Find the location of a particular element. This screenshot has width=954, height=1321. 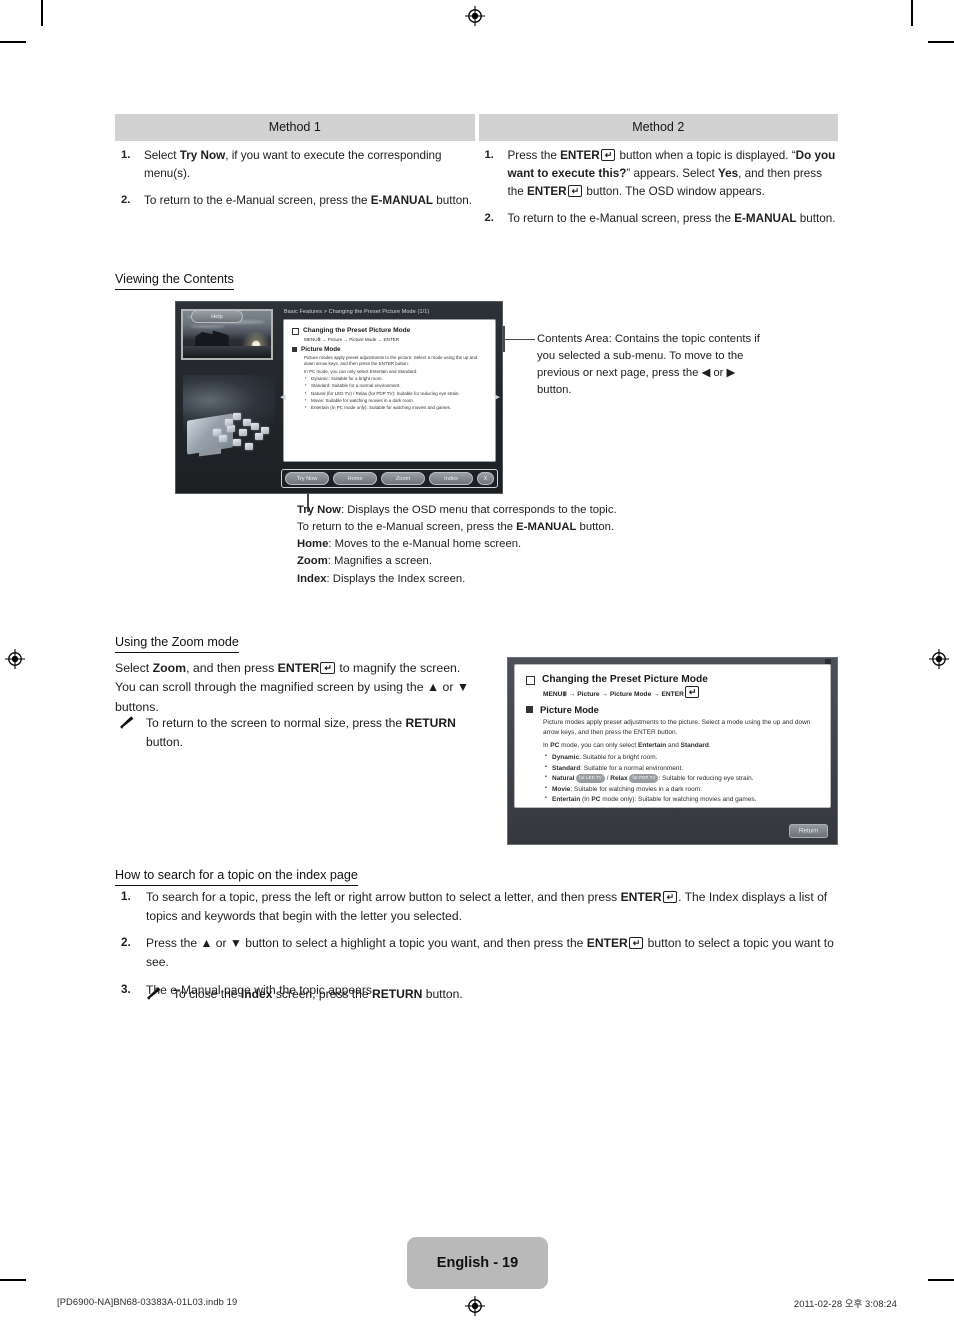

osd-path-enter: ENTER is located at coordinates (672, 694).